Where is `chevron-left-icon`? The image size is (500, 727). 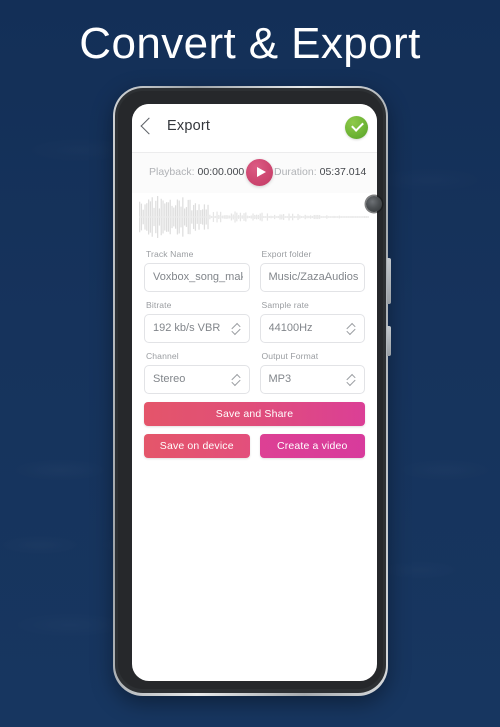
chevron-left-icon is located at coordinates (149, 126).